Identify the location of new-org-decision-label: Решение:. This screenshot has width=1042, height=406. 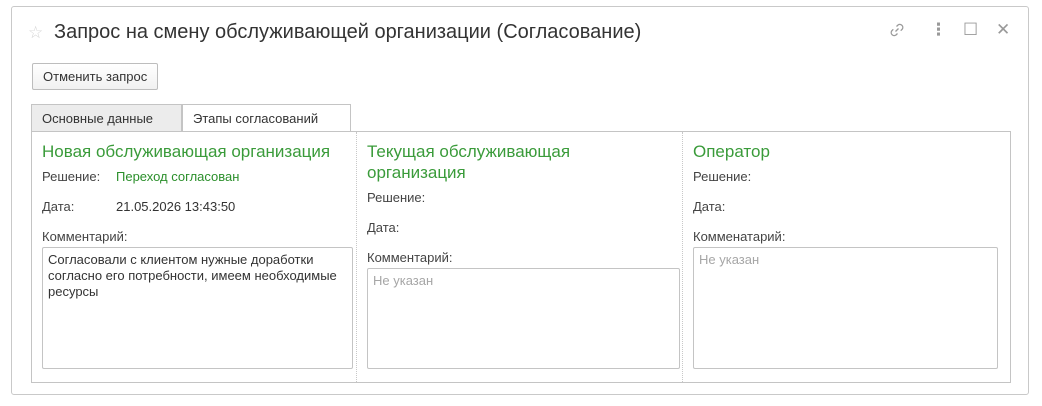
(71, 176).